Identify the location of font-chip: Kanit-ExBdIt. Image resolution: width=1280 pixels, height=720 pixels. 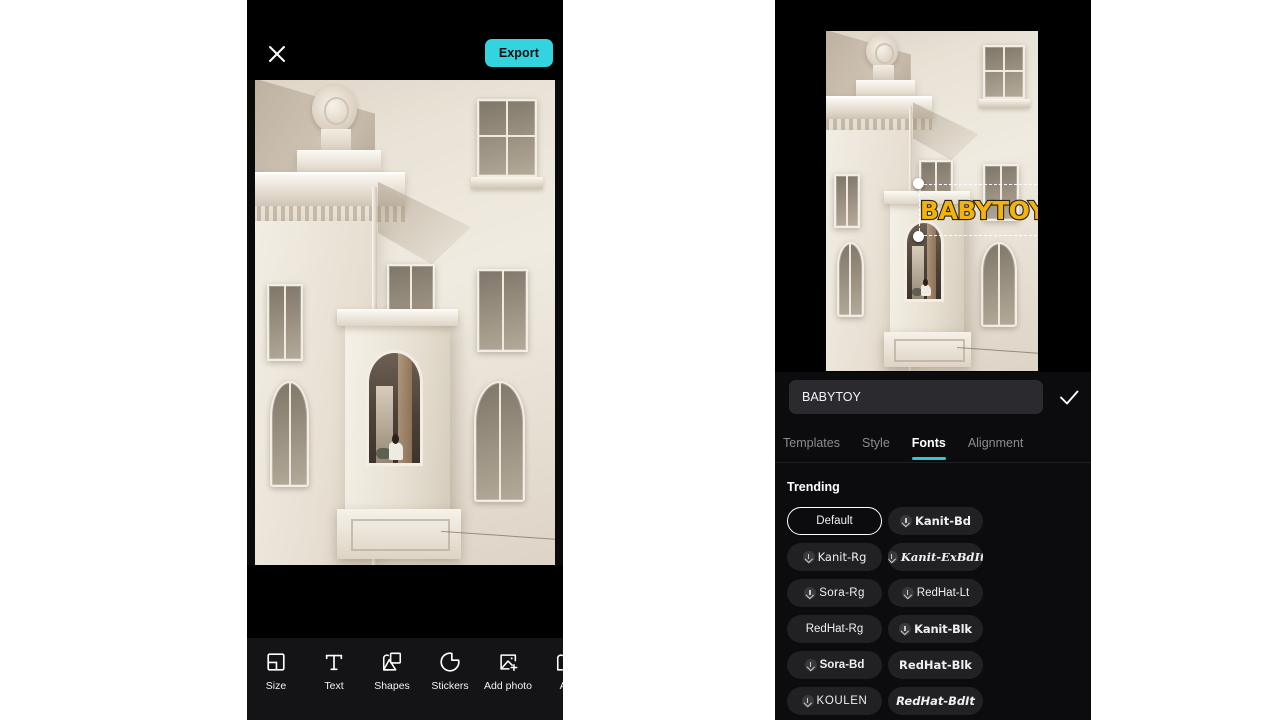
(935, 557).